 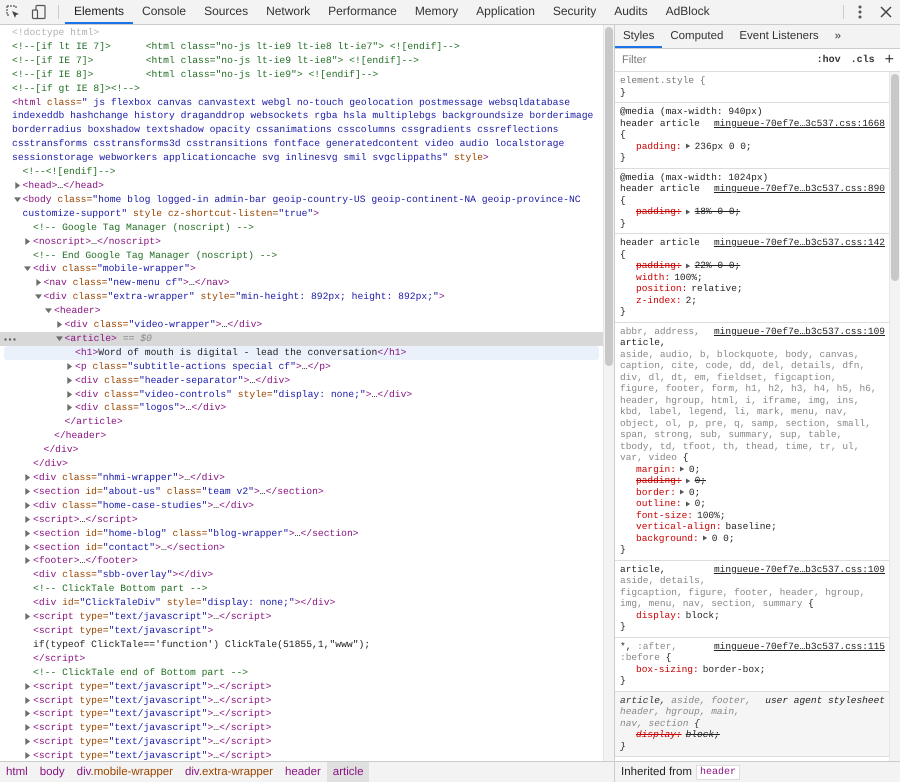 I want to click on dom-tree-row: <div class="video-controls" style="display: none;">…</div>, so click(x=301, y=395).